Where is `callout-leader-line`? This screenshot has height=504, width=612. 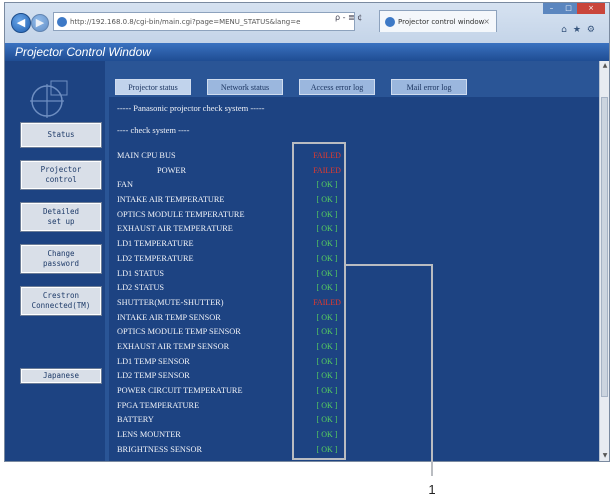
callout-leader-line is located at coordinates (389, 370).